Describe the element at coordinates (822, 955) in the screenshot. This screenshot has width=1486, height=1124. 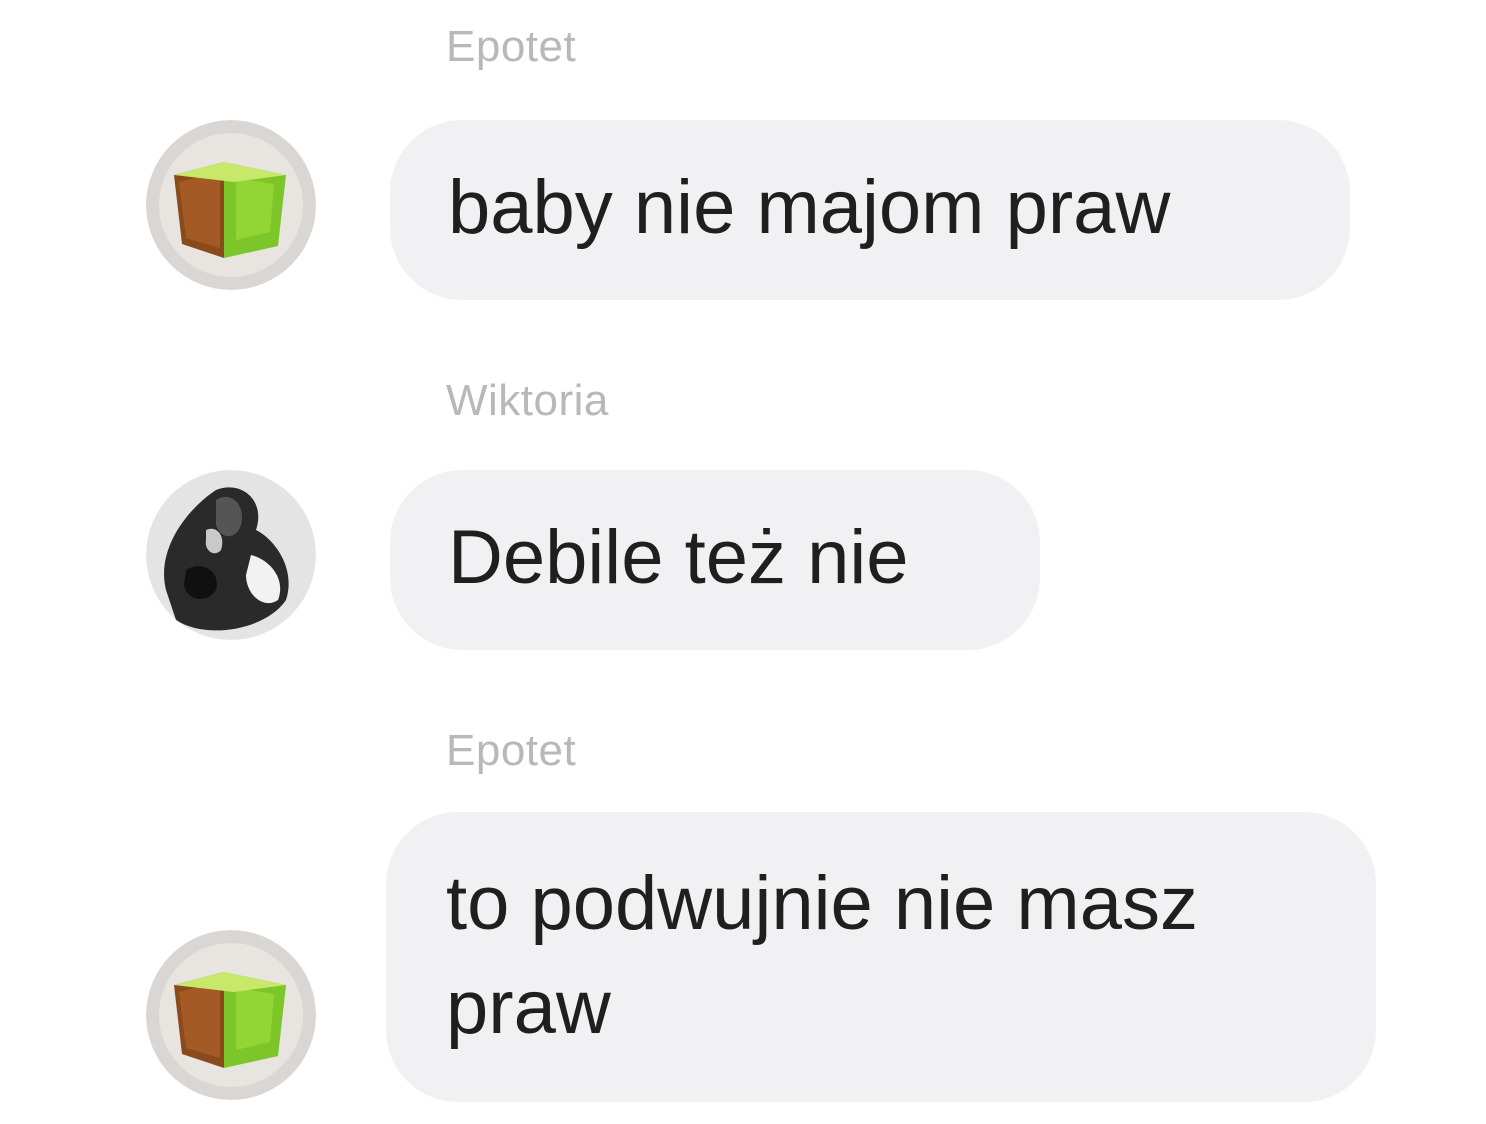
I see `message-text: to podwujnie nie masz praw` at that location.